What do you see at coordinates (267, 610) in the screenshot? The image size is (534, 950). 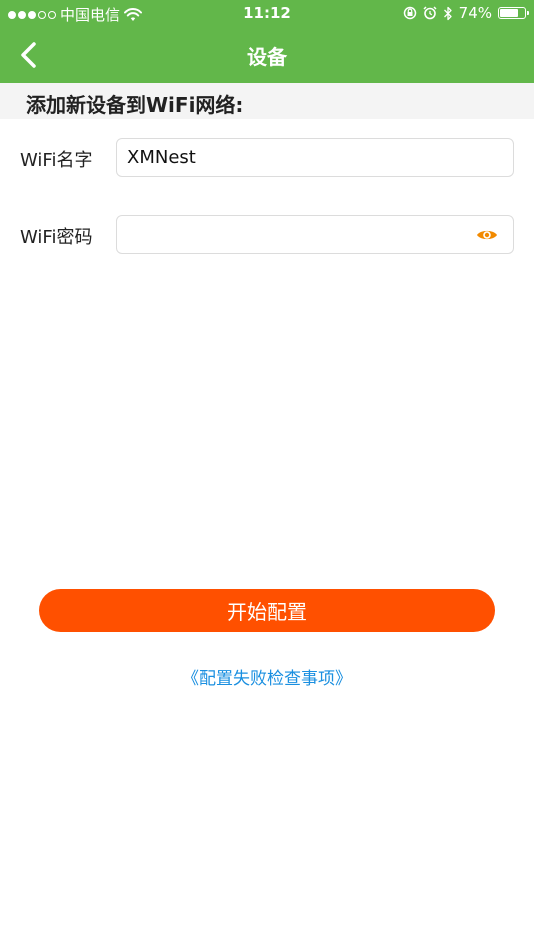 I see `start-config-button: 开始配置` at bounding box center [267, 610].